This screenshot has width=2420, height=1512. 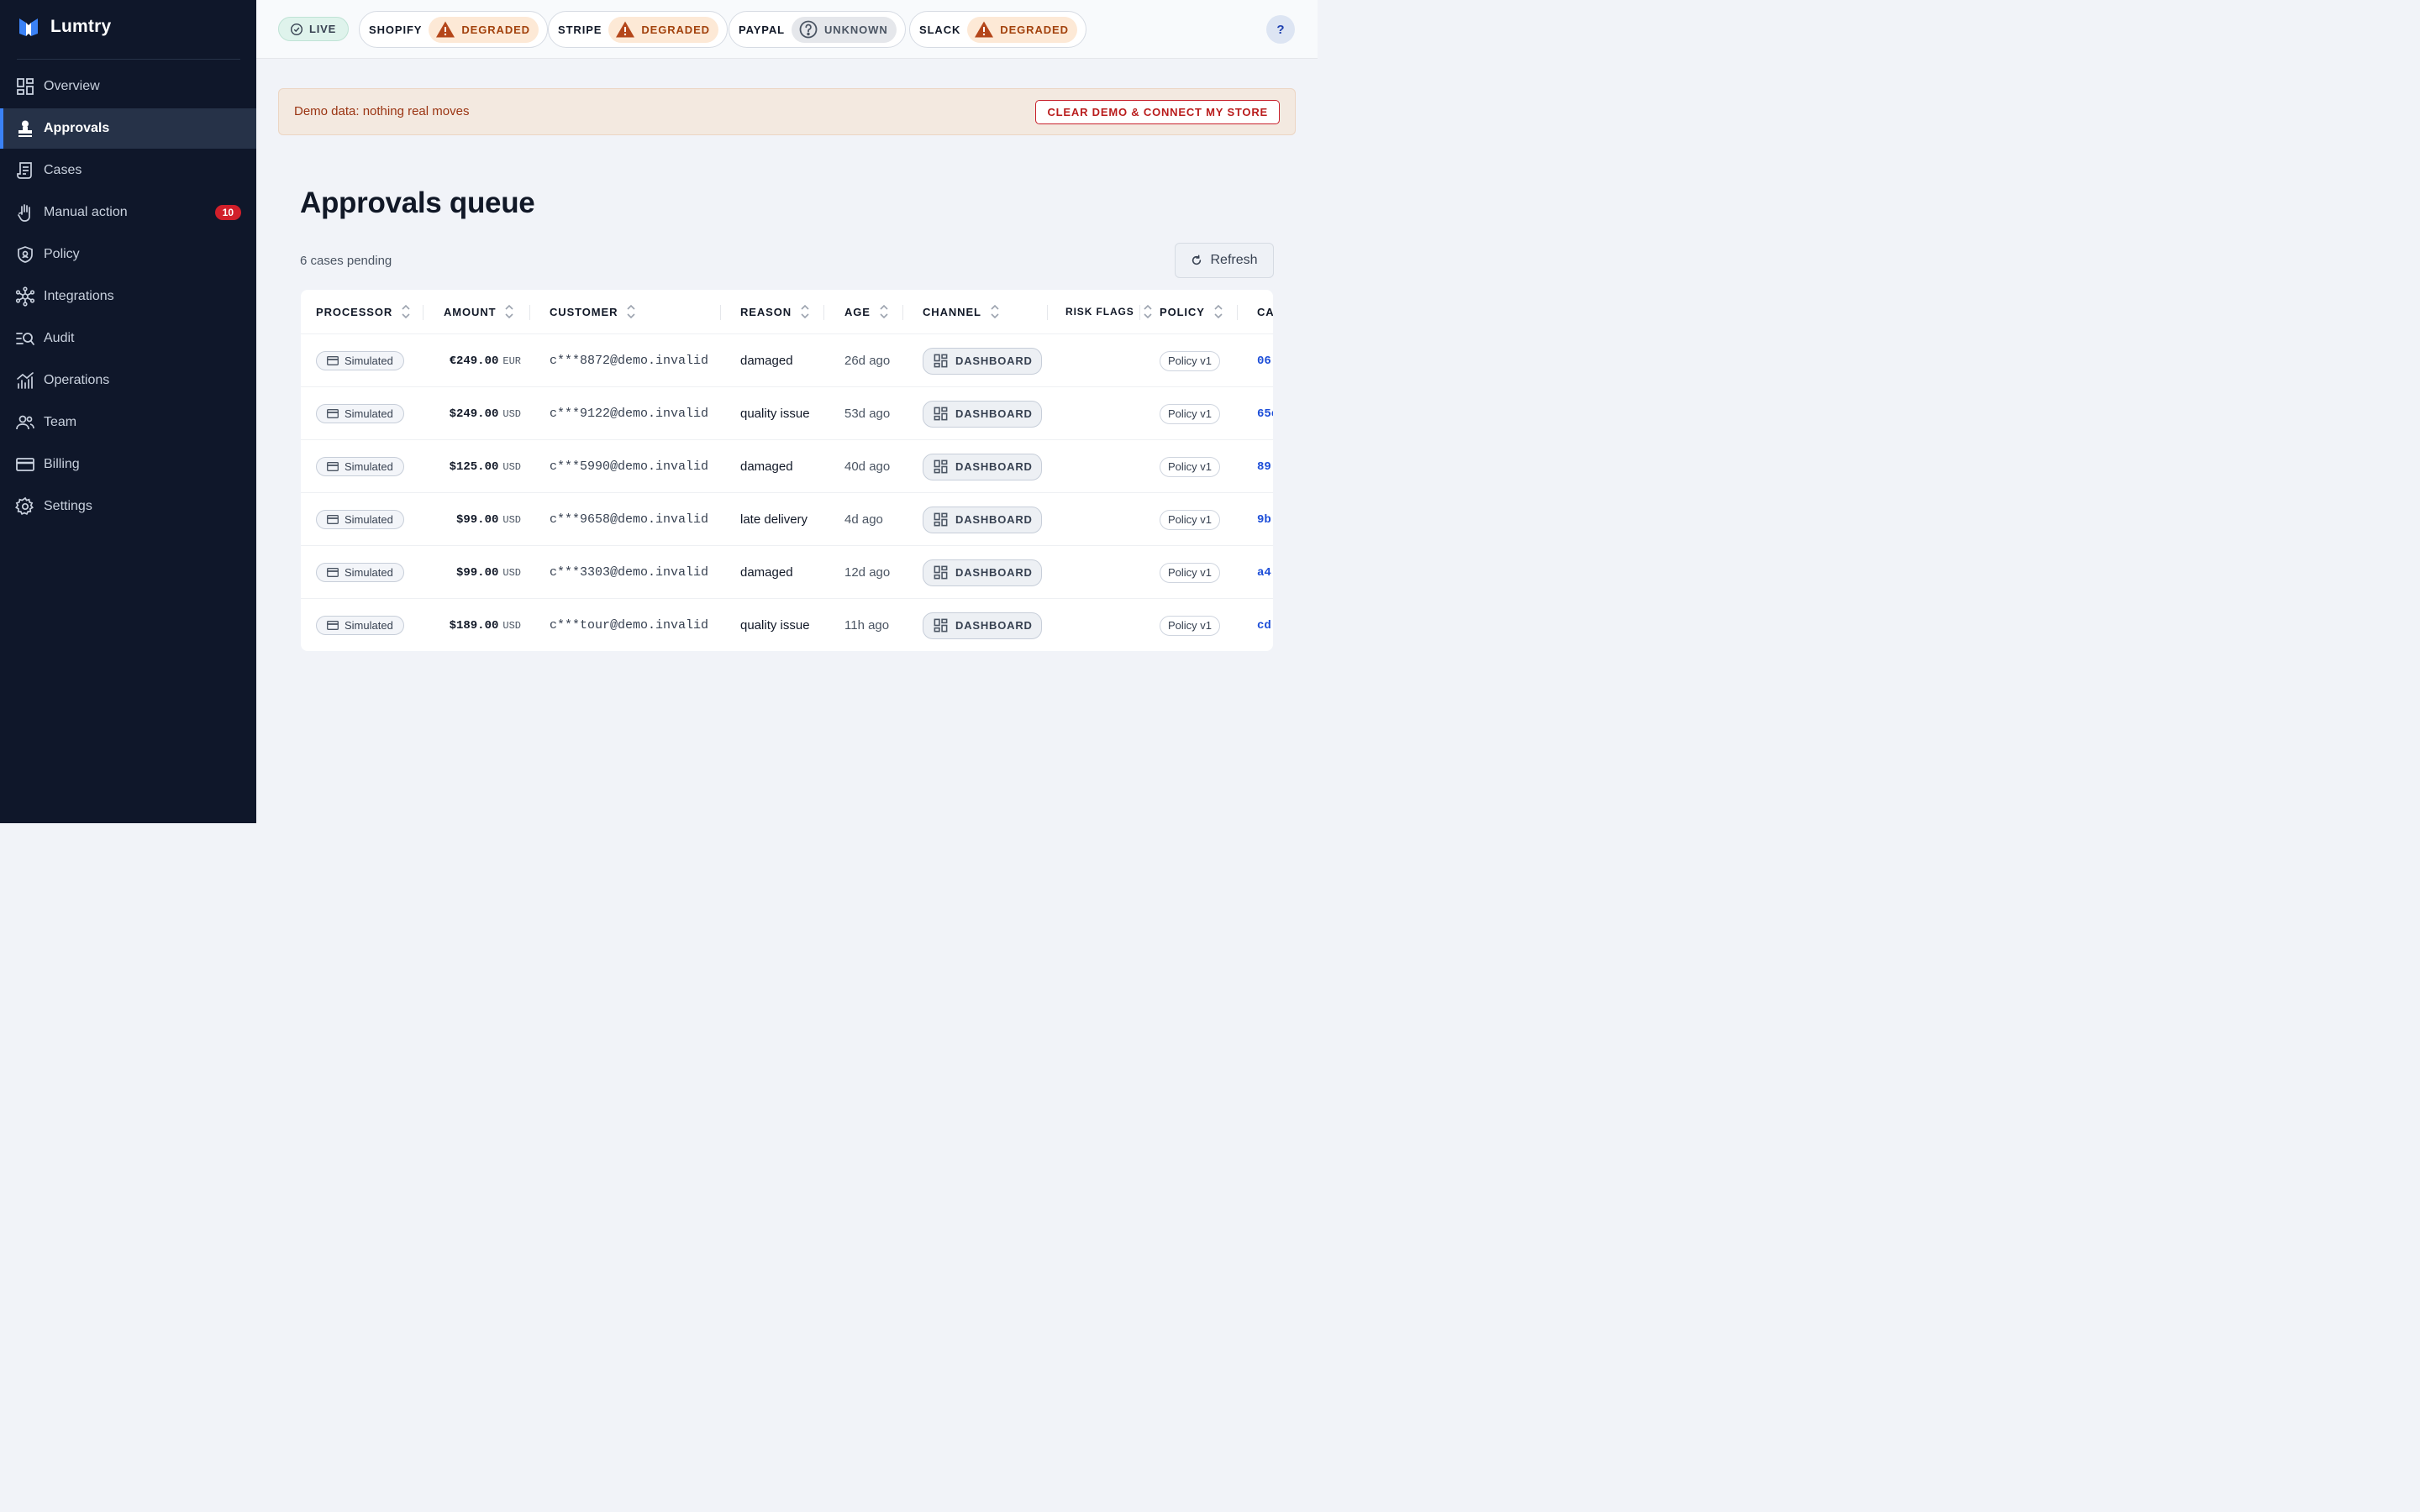 I want to click on case-id-link: cd:, so click(x=1265, y=625).